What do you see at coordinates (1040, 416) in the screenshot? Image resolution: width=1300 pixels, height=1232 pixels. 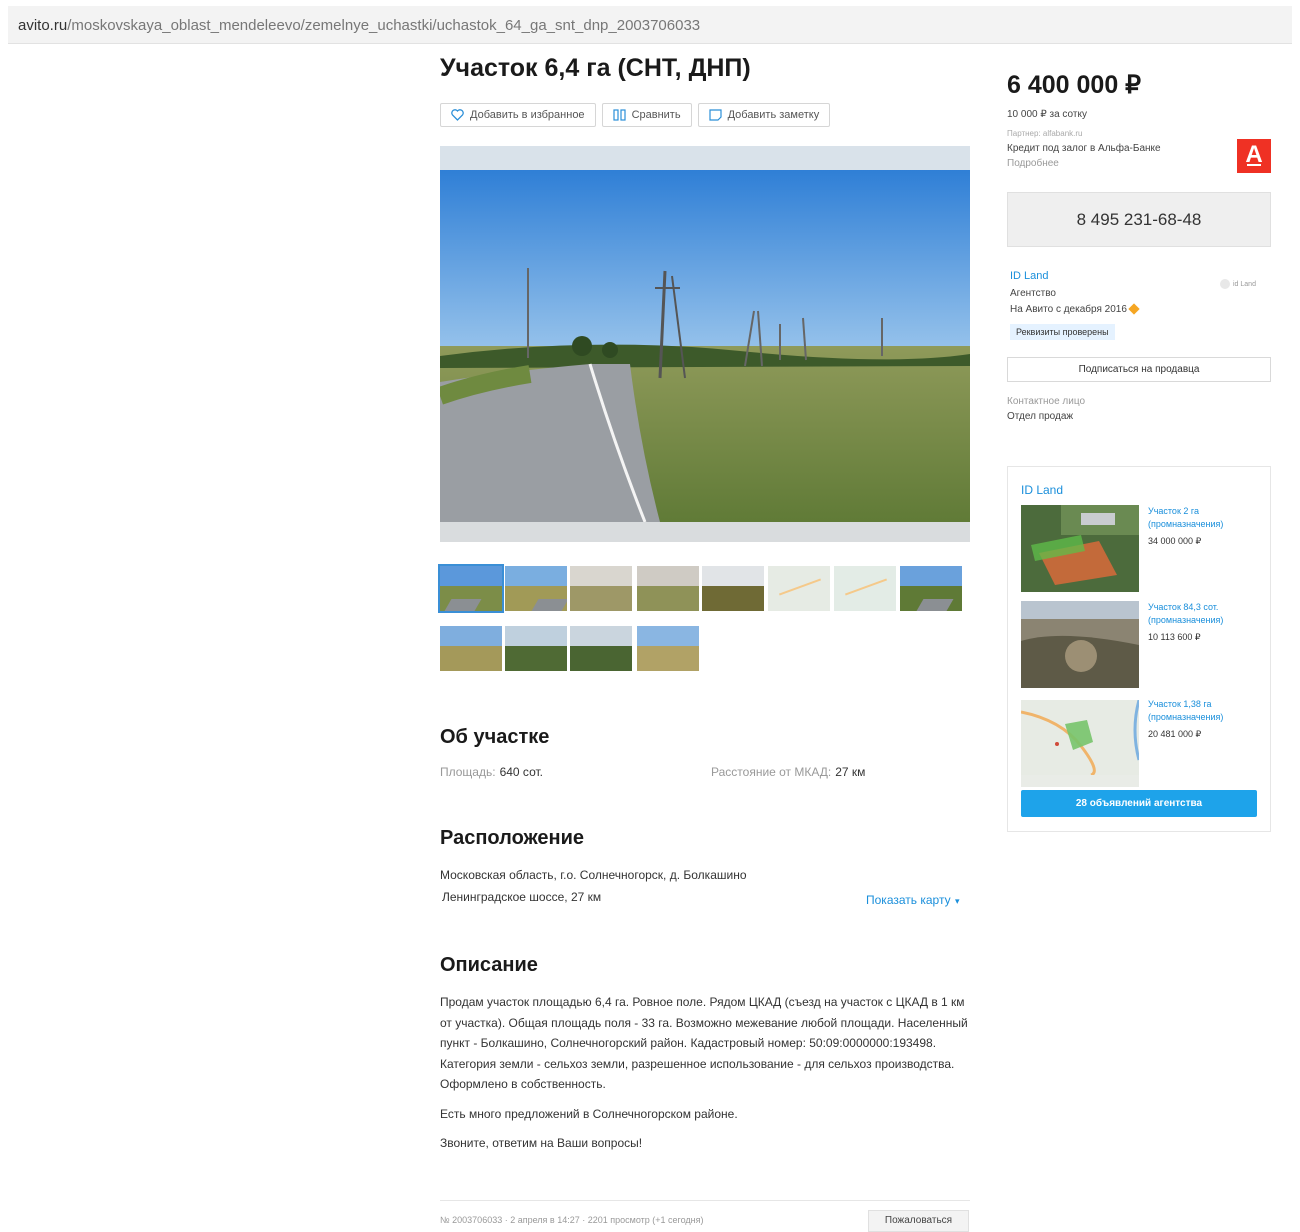 I see `contact-value: Отдел продаж` at bounding box center [1040, 416].